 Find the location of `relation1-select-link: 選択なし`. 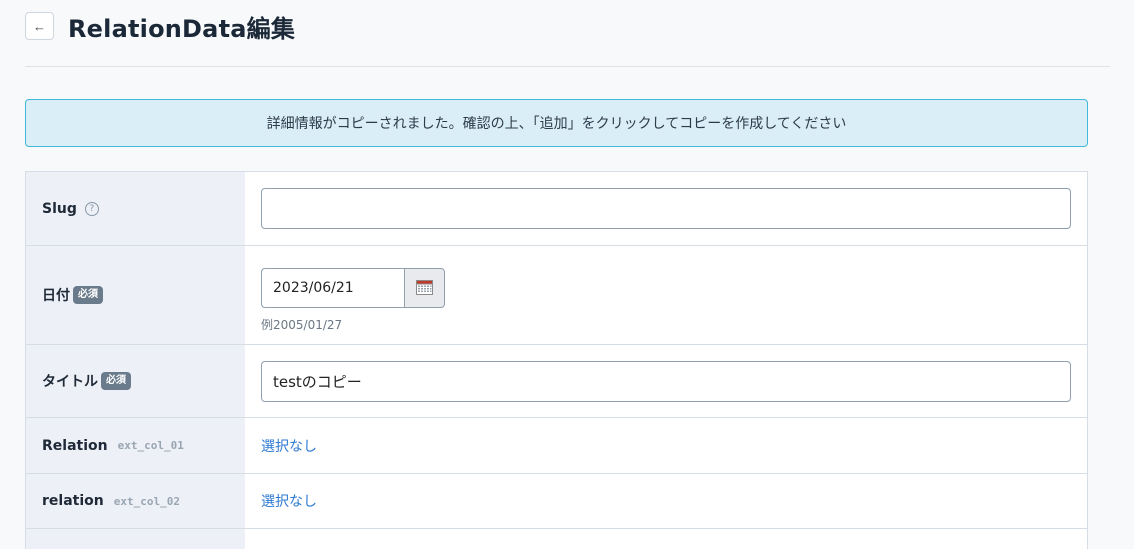

relation1-select-link: 選択なし is located at coordinates (666, 446).